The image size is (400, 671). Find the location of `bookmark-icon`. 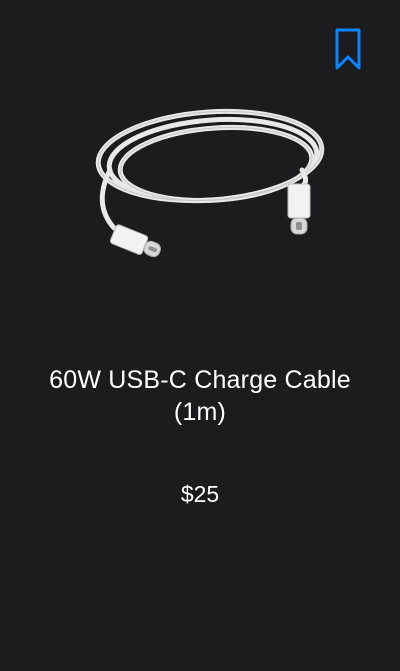

bookmark-icon is located at coordinates (348, 49).